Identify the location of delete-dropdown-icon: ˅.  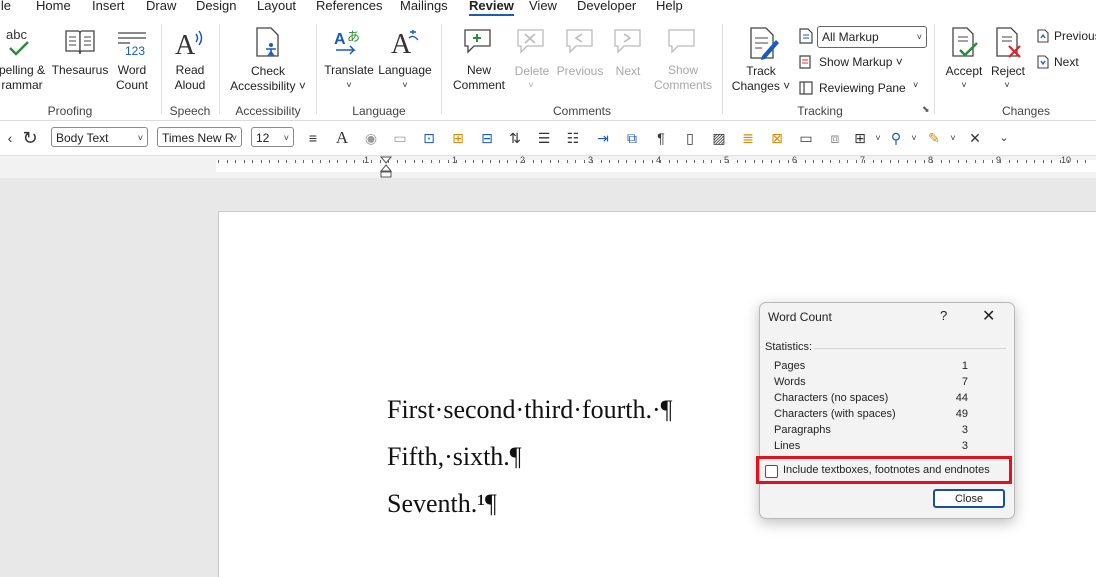
(531, 85).